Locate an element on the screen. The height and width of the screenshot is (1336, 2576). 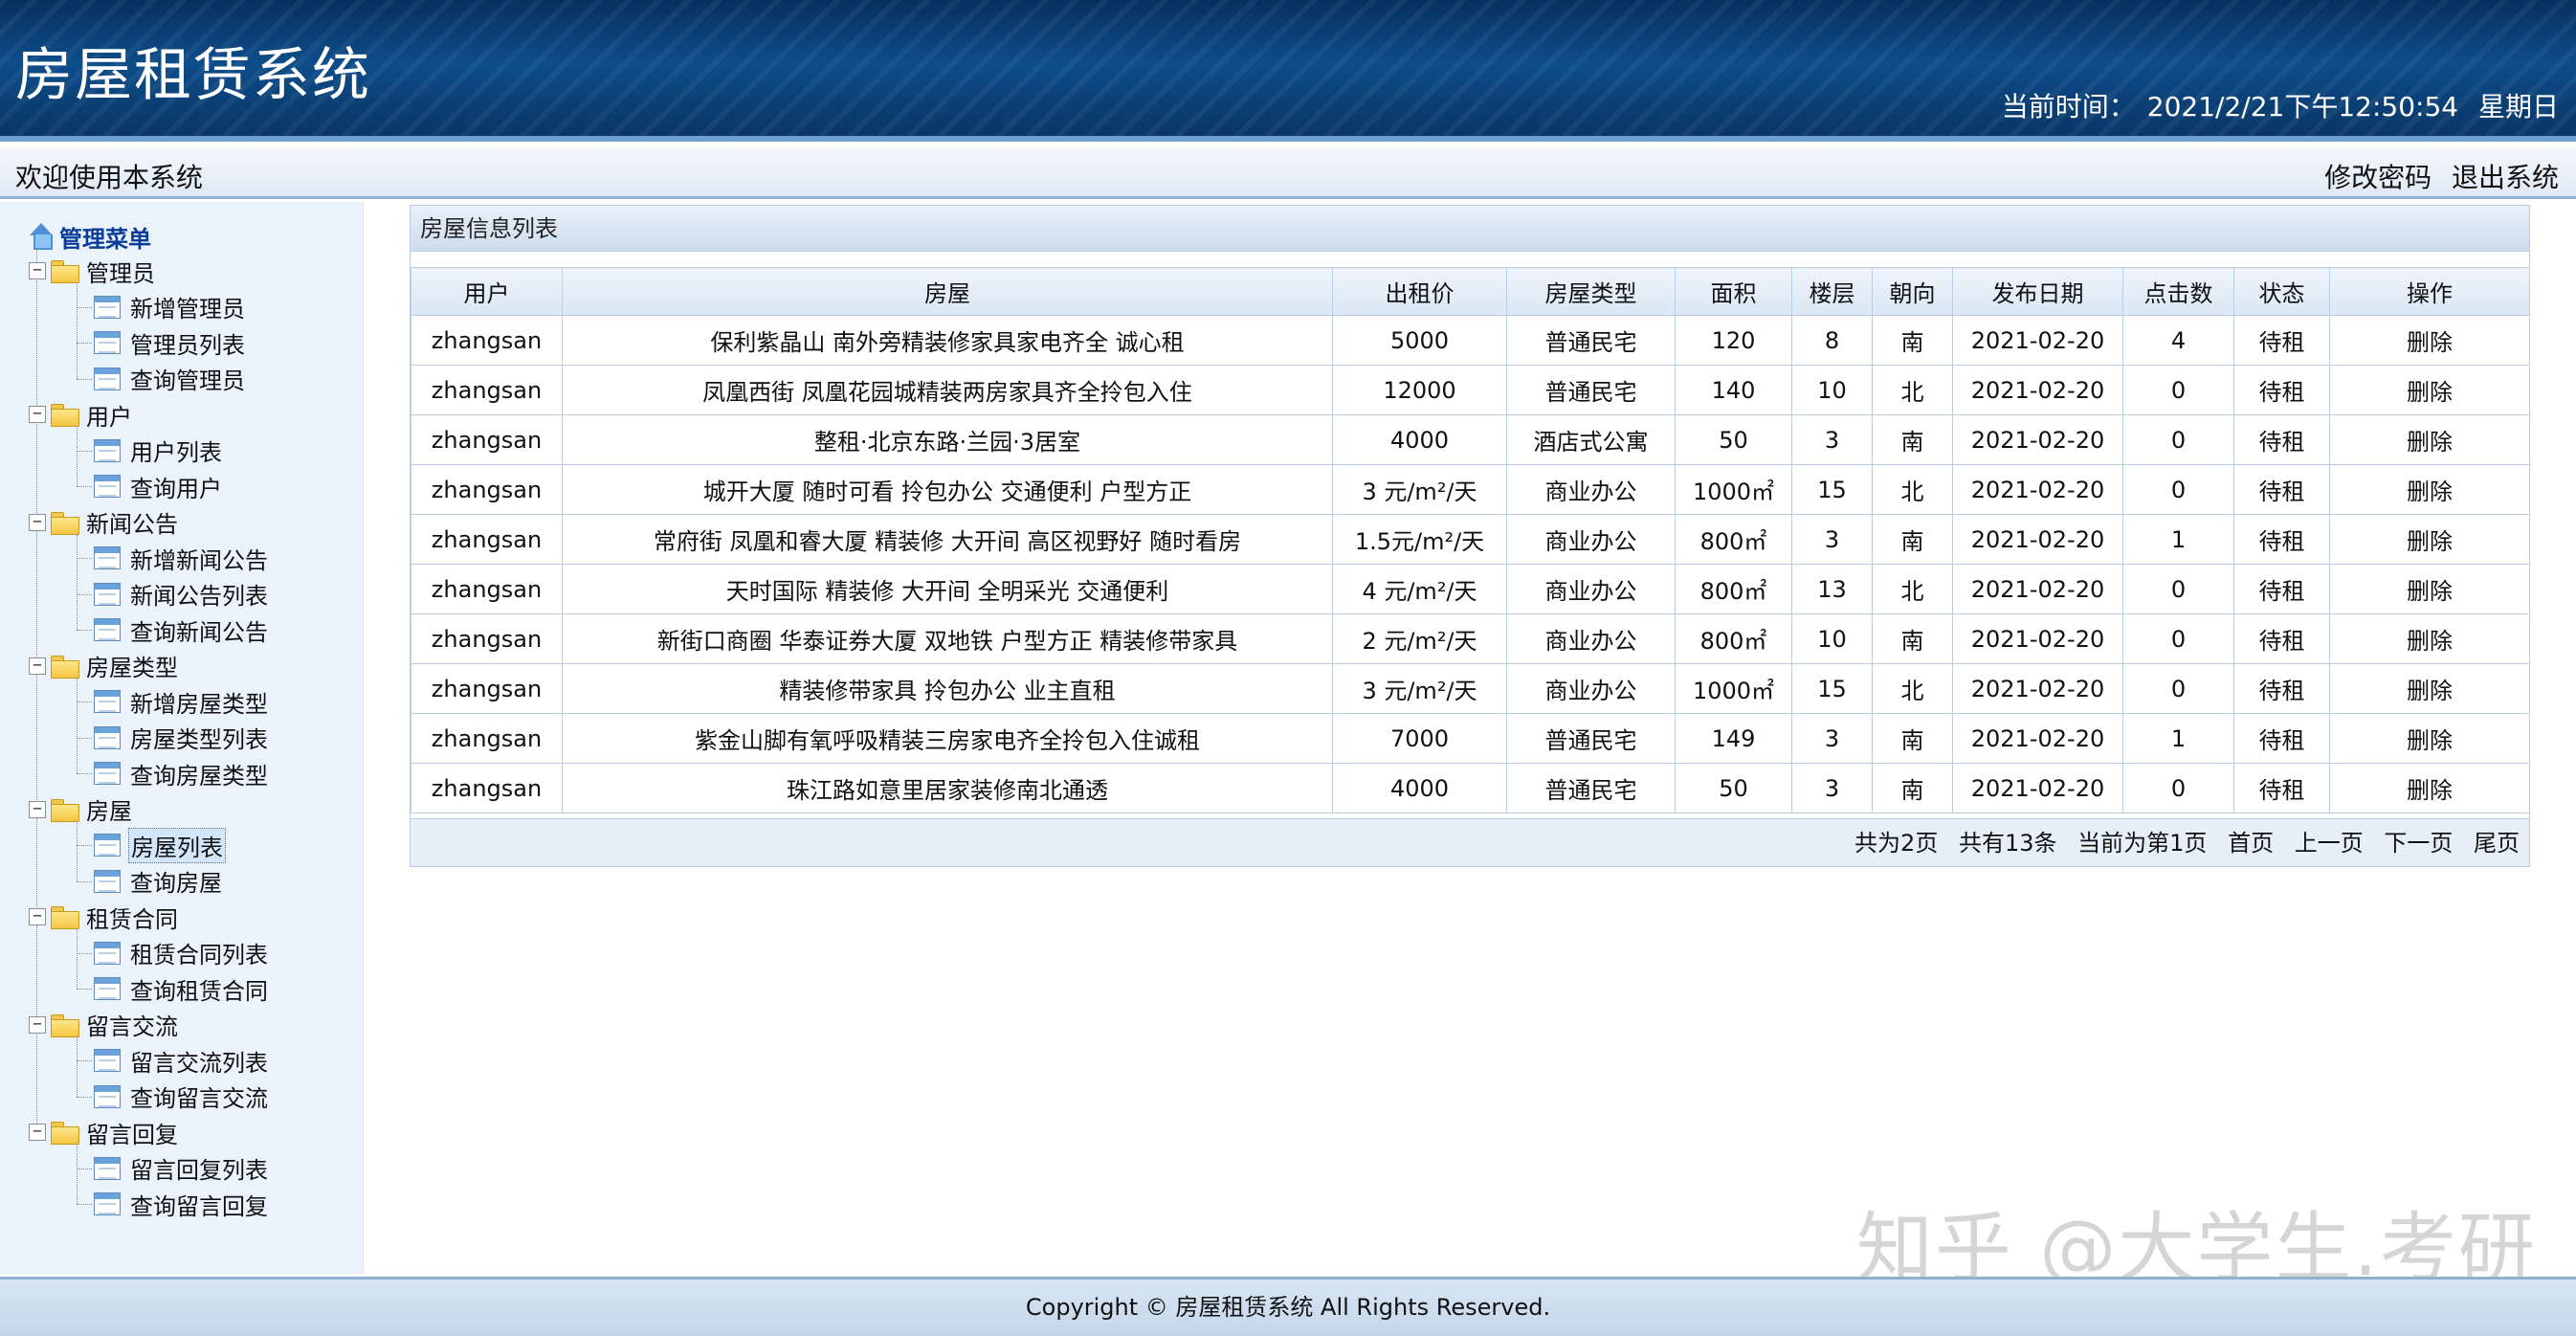
footer: Copyright © 房屋租赁系统 All Rights Reserved. is located at coordinates (1288, 1306).